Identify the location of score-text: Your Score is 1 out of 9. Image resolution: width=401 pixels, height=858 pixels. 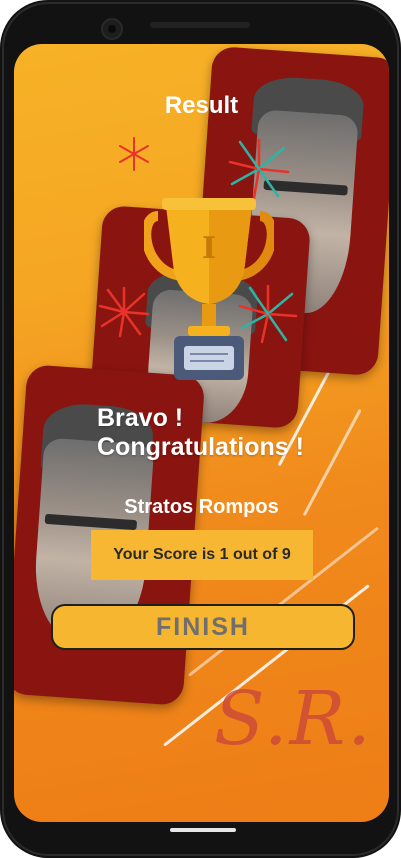
(202, 554).